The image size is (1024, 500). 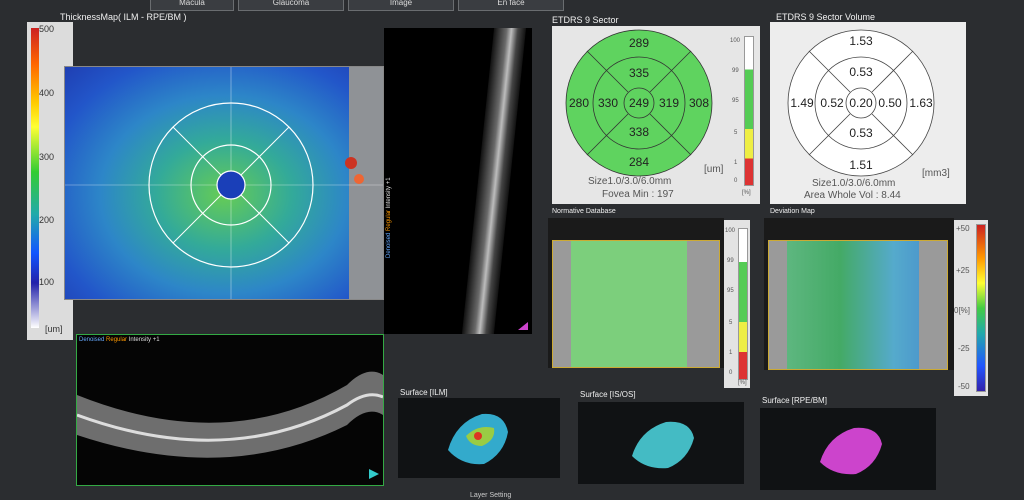 I want to click on sector-center: 249, so click(x=639, y=103).